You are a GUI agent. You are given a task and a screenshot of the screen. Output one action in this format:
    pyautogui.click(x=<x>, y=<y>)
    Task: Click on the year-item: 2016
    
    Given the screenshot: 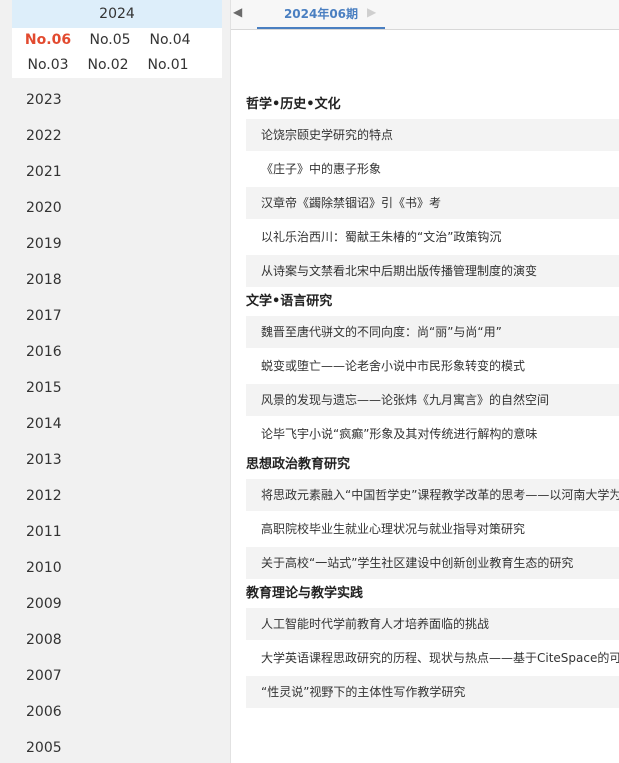 What is the action you would take?
    pyautogui.click(x=44, y=352)
    